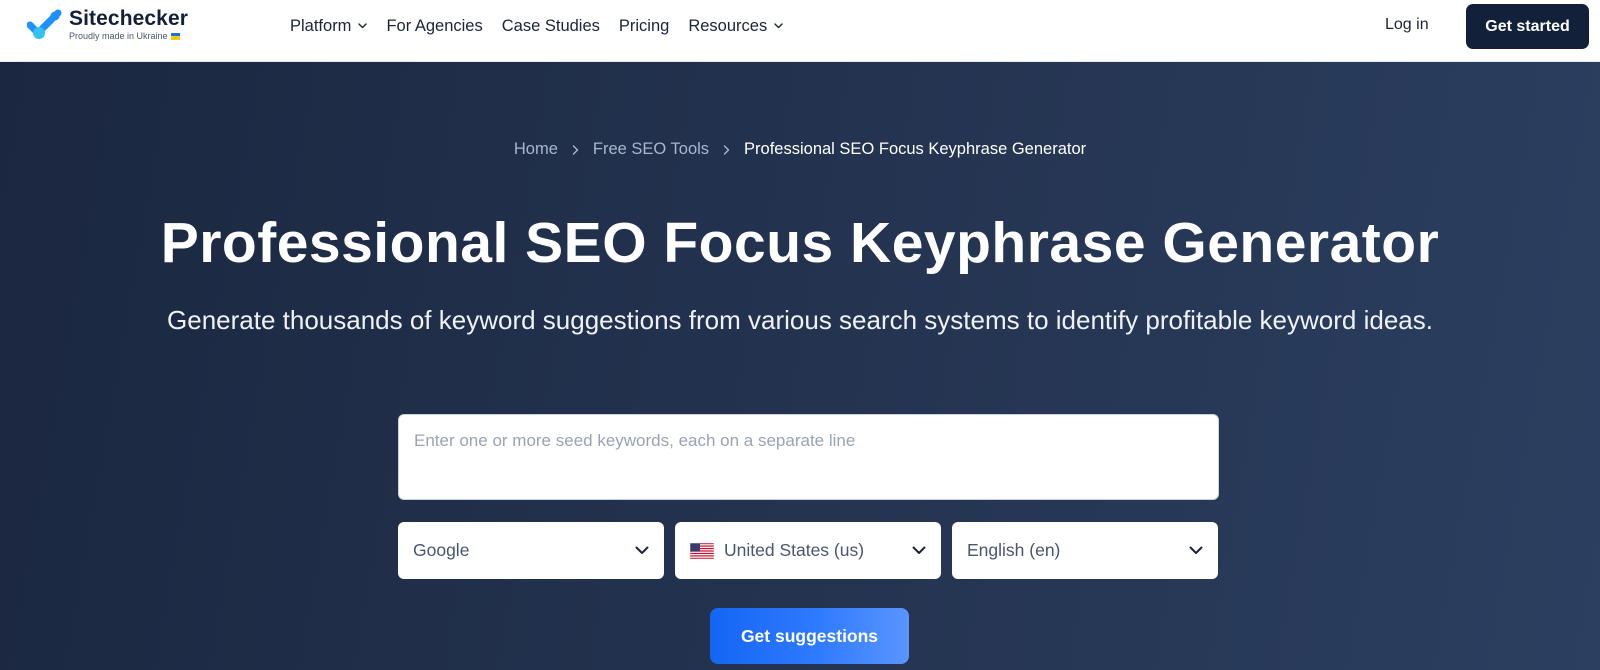 This screenshot has width=1600, height=670. I want to click on logo-tagline: Proudly made in Ukraine, so click(128, 36).